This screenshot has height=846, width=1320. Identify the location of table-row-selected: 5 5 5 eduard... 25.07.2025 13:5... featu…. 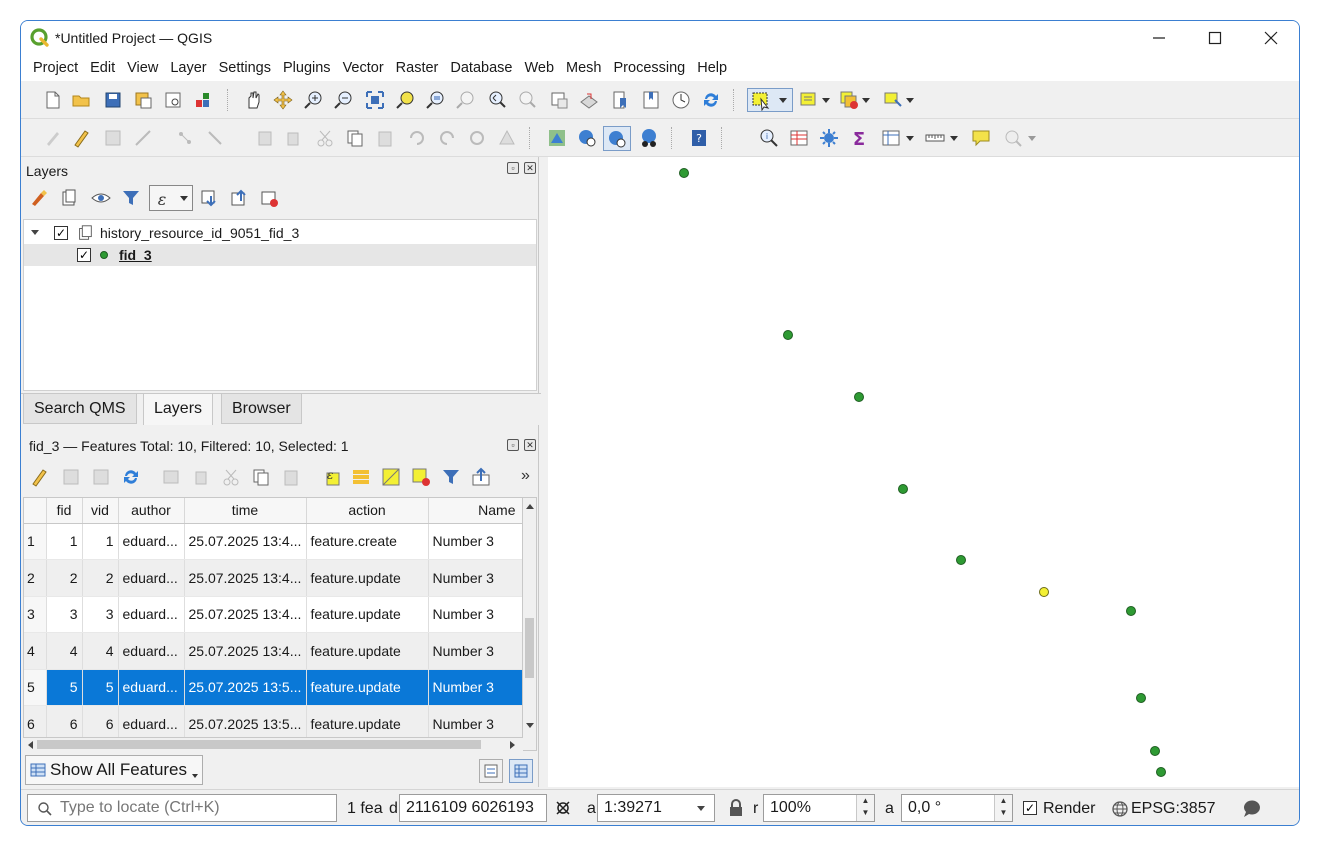
(273, 687).